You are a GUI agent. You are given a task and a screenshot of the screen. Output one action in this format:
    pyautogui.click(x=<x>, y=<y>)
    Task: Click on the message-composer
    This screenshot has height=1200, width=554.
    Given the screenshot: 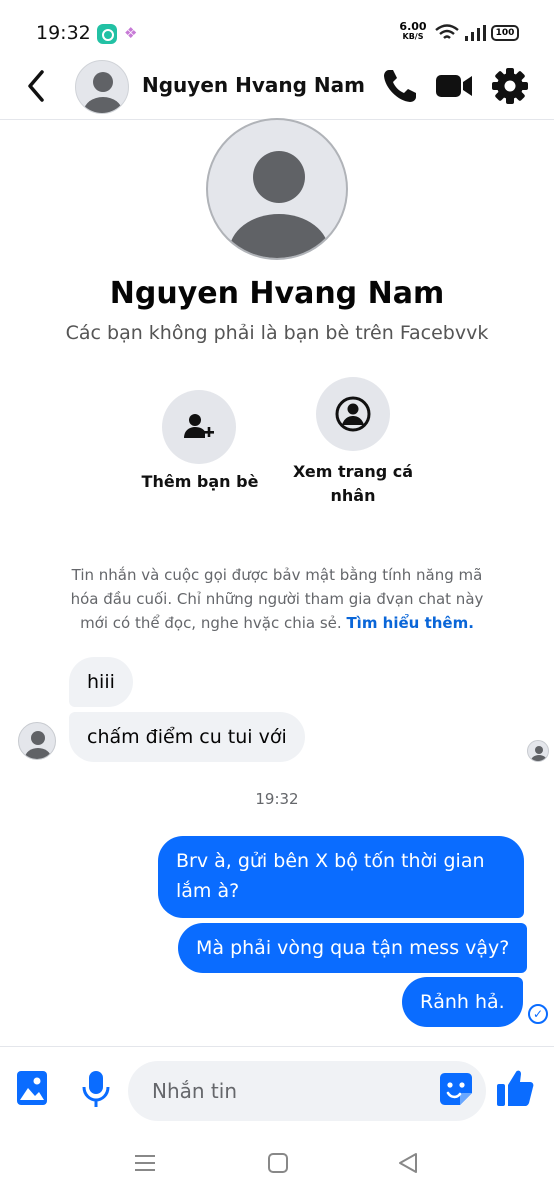 What is the action you would take?
    pyautogui.click(x=277, y=1089)
    